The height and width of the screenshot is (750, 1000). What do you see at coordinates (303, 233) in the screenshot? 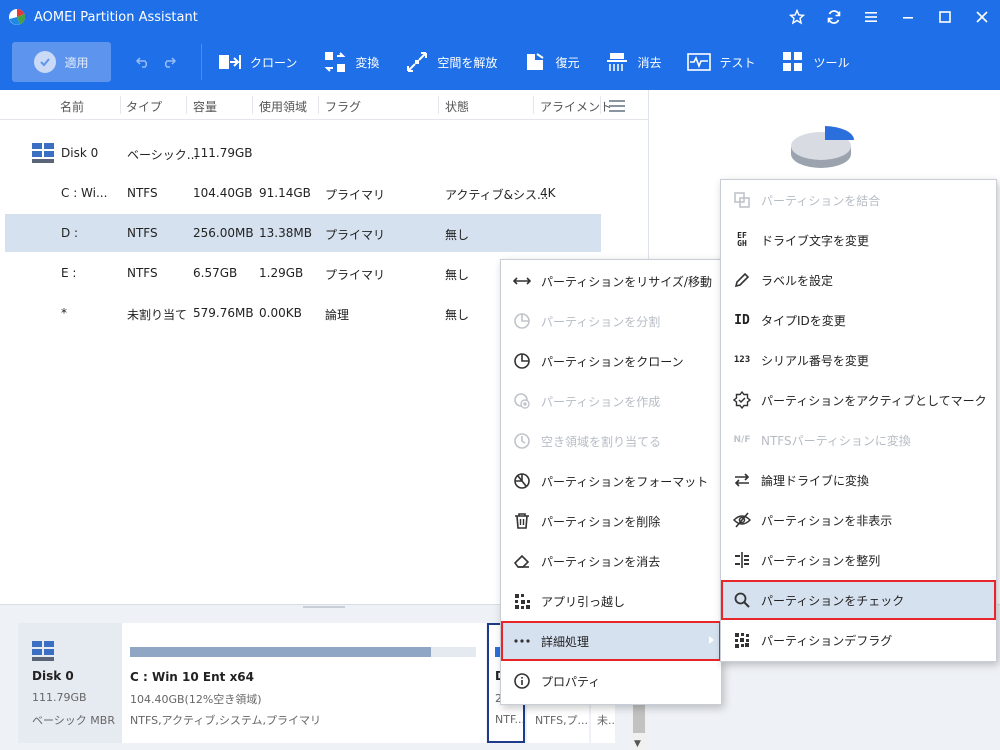
I see `partition-row-d: D : NTFS 256.00MB 13.38MB プライマリ 無し` at bounding box center [303, 233].